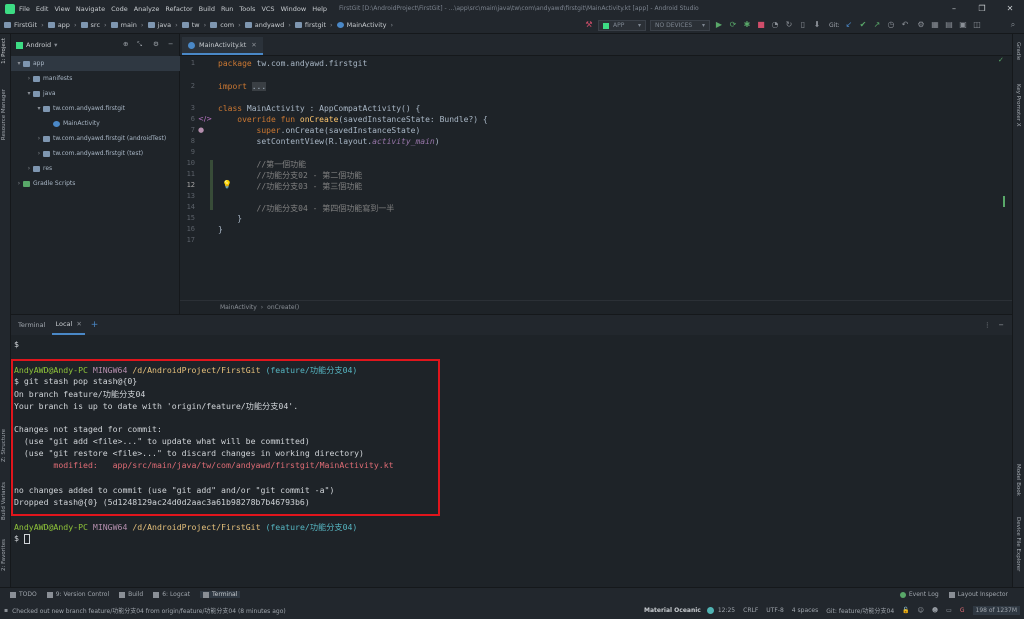 The height and width of the screenshot is (619, 1024). What do you see at coordinates (95, 93) in the screenshot?
I see `tree-item: ▾ java` at bounding box center [95, 93].